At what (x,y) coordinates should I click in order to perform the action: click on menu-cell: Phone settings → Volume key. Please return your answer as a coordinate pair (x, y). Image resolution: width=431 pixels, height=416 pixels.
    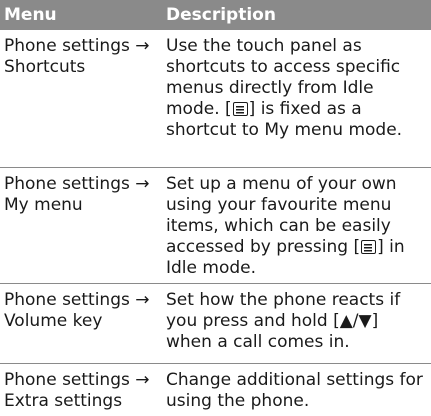
    Looking at the image, I should click on (77, 310).